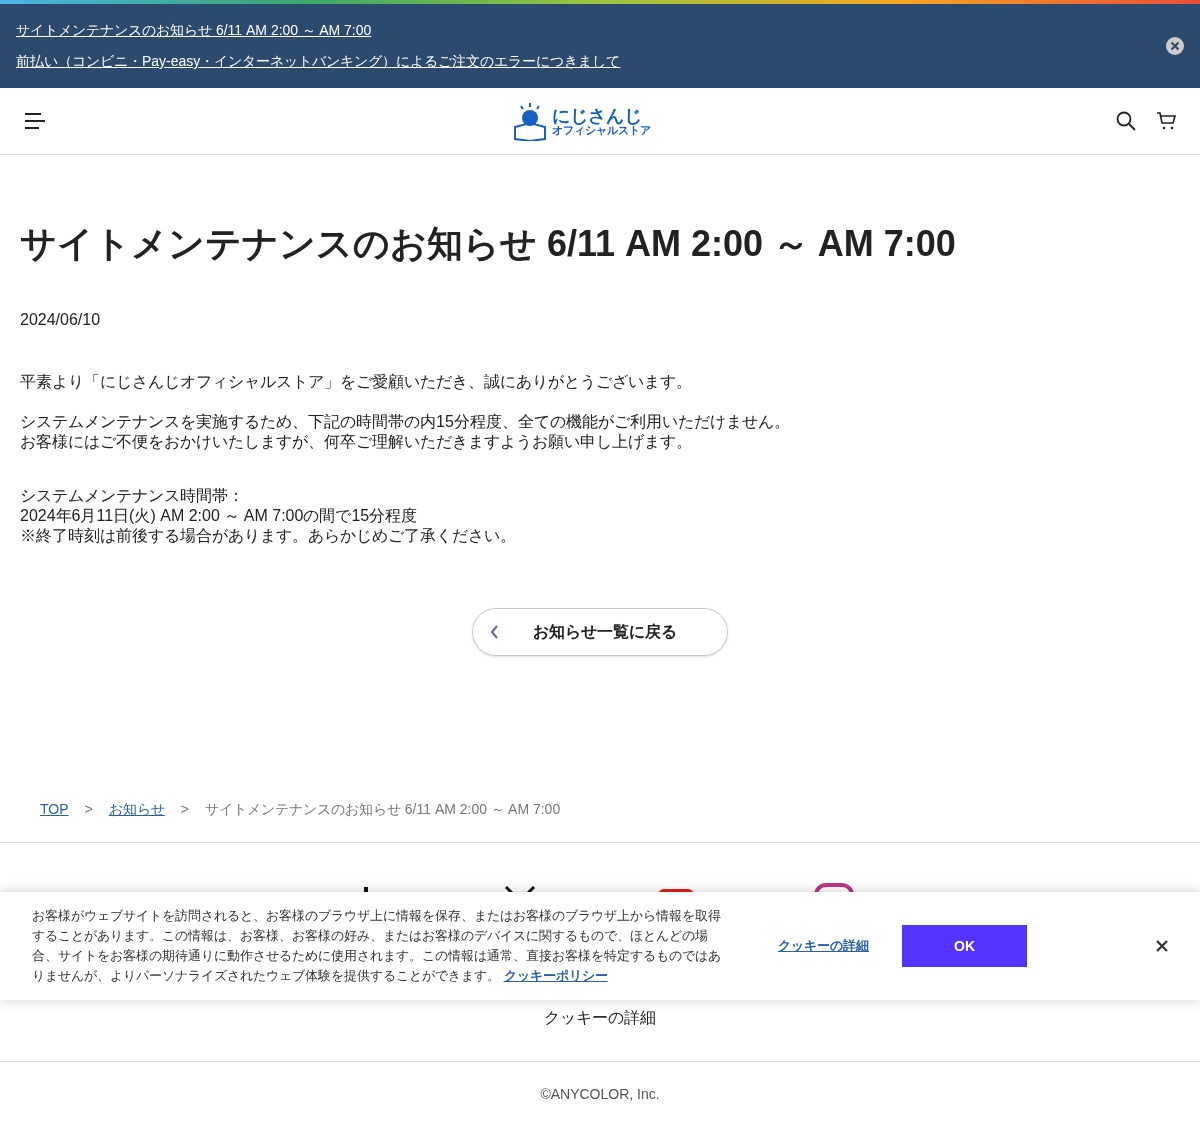 The width and height of the screenshot is (1200, 1129). I want to click on breadcrumb-link: お知らせ, so click(136, 809).